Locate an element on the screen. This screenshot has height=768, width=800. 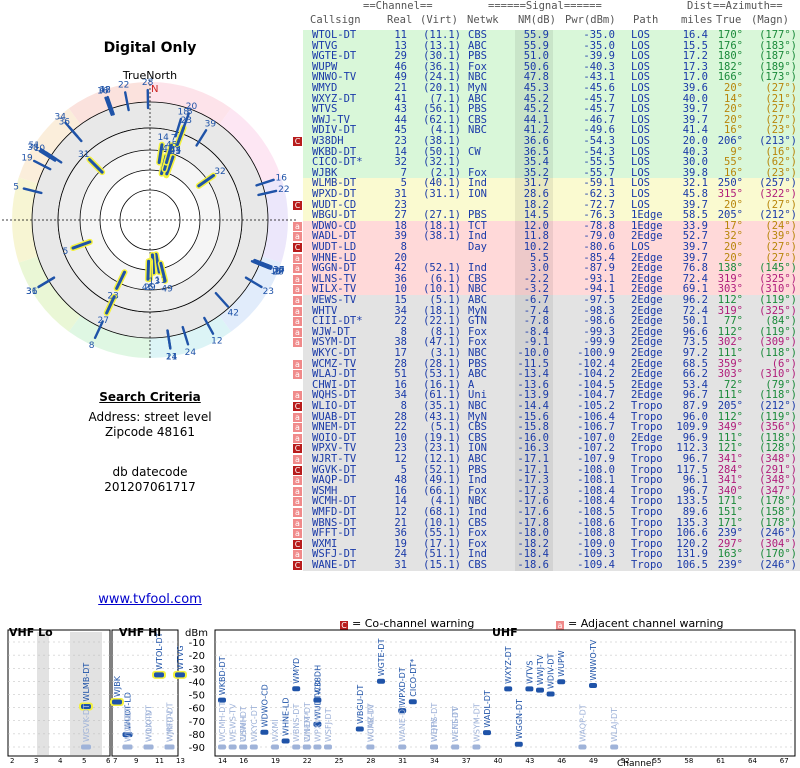
channel-tick-label: 40 is located at coordinates (498, 761).